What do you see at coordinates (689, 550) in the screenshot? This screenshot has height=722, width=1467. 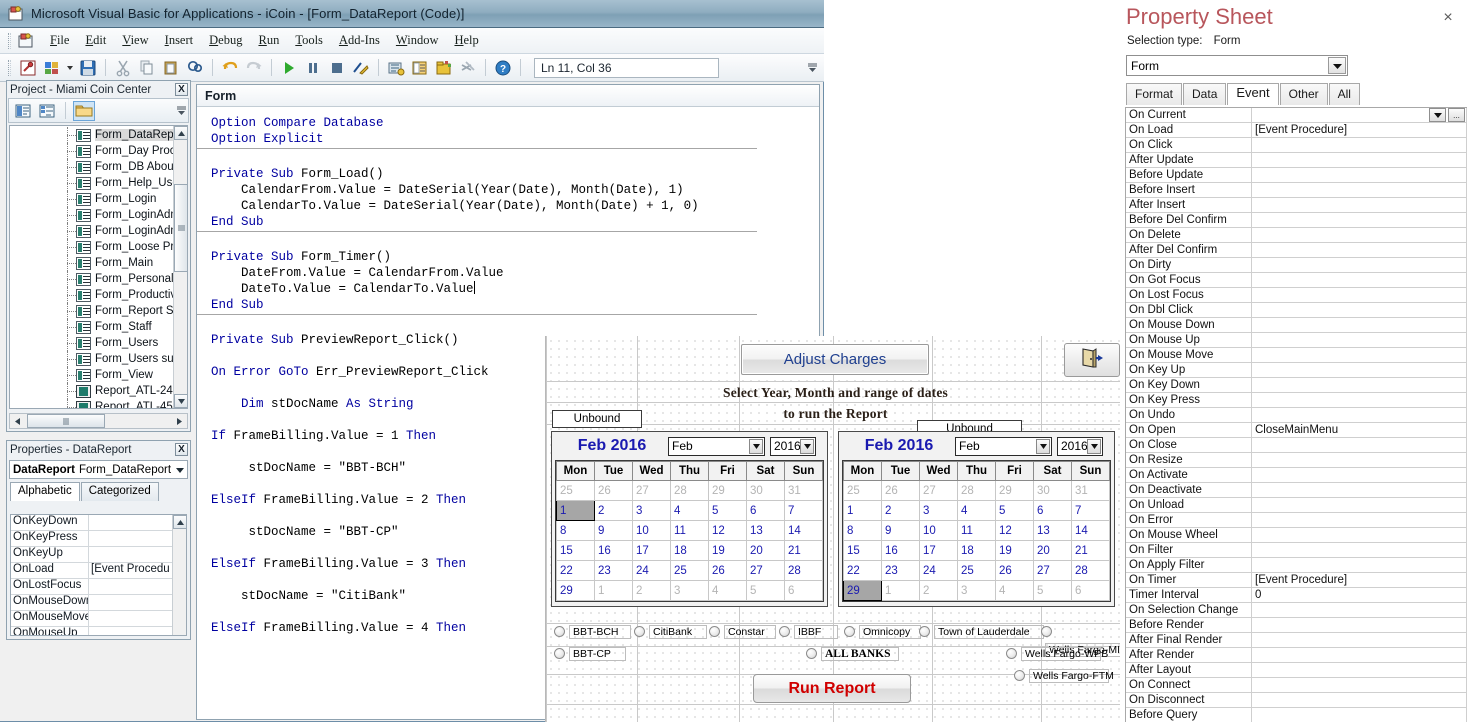 I see `calendar-day-cell: 18` at bounding box center [689, 550].